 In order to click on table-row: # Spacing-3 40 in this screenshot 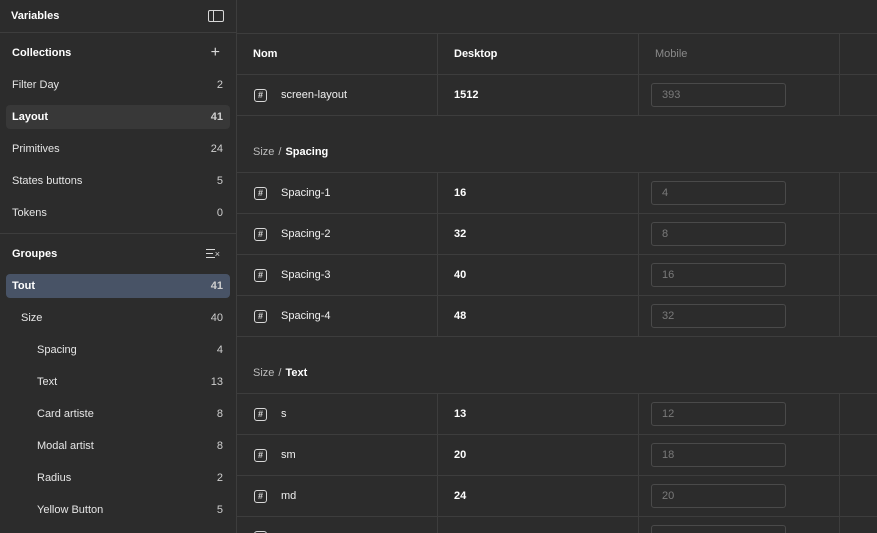, I will do `click(557, 275)`.